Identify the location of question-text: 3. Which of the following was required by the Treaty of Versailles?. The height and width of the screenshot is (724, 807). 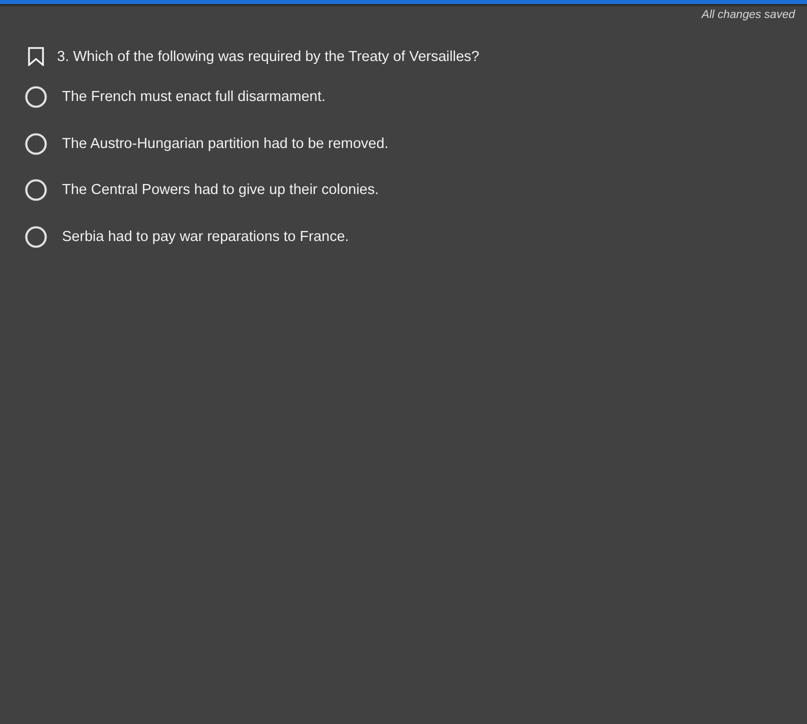
(268, 57).